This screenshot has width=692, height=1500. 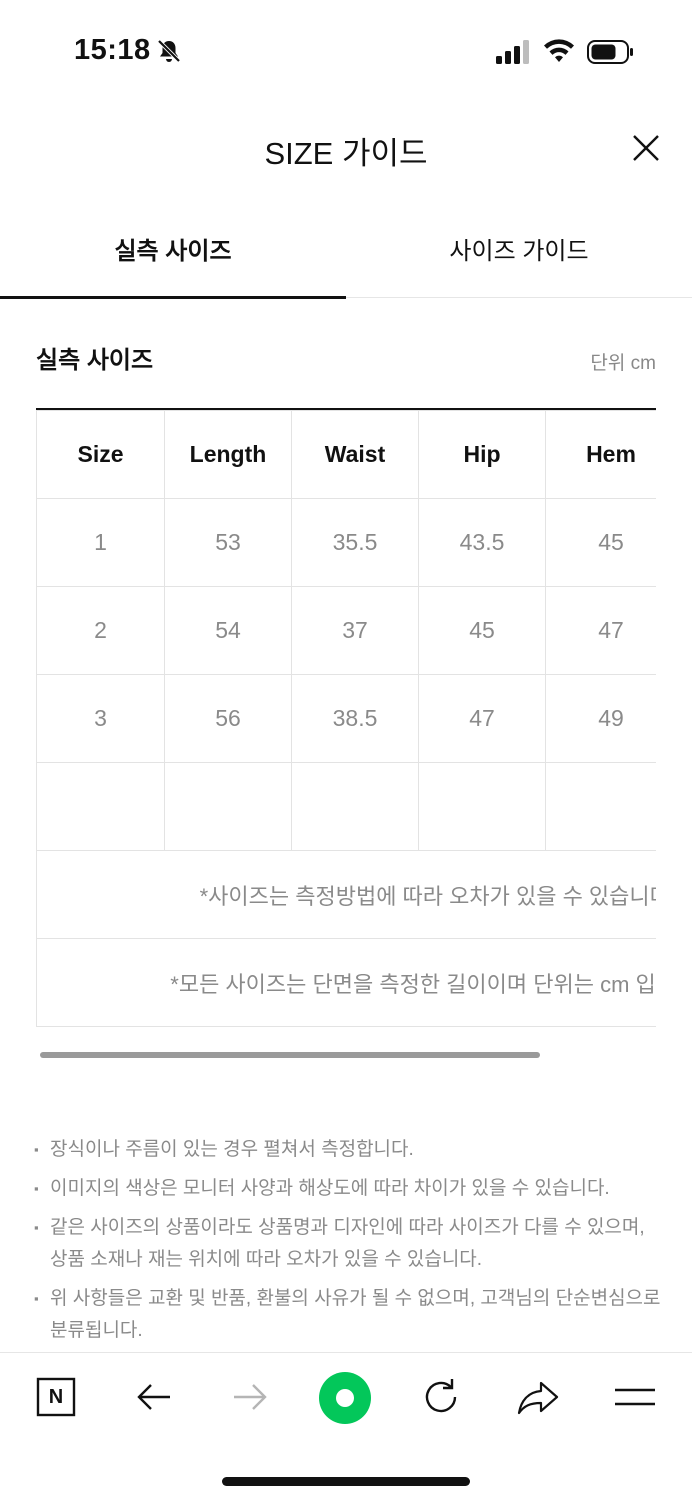 What do you see at coordinates (355, 542) in the screenshot?
I see `table-cell: 35.5` at bounding box center [355, 542].